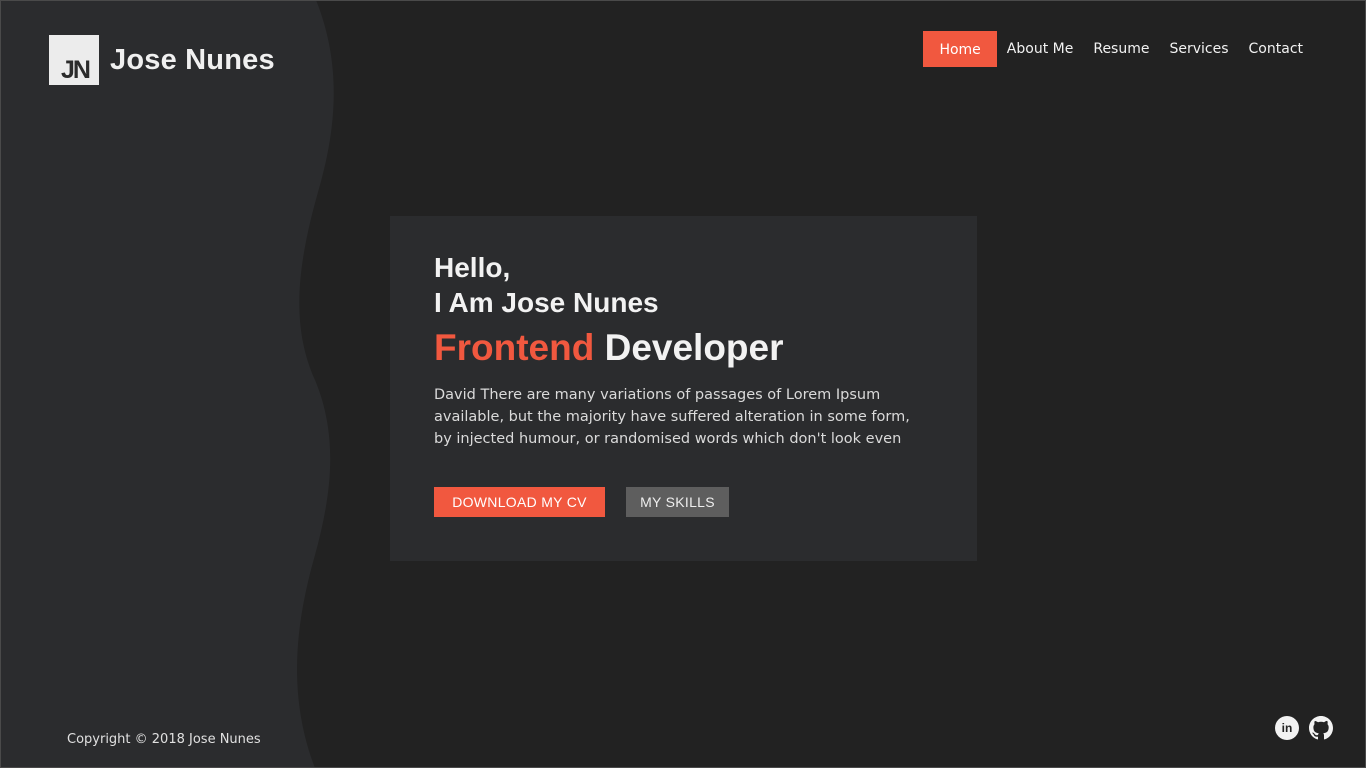 Image resolution: width=1366 pixels, height=768 pixels. I want to click on social-links: in, so click(1299, 728).